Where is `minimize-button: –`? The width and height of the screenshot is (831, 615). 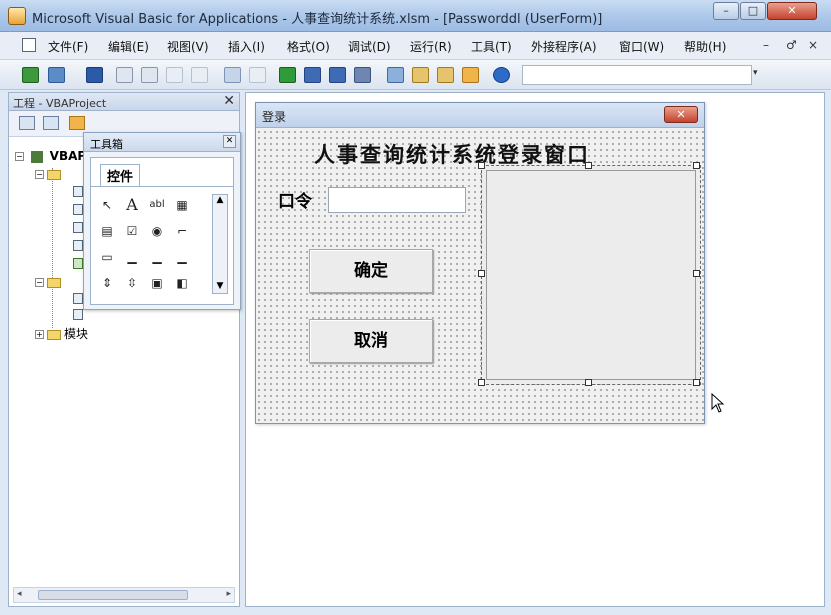 minimize-button: – is located at coordinates (726, 11).